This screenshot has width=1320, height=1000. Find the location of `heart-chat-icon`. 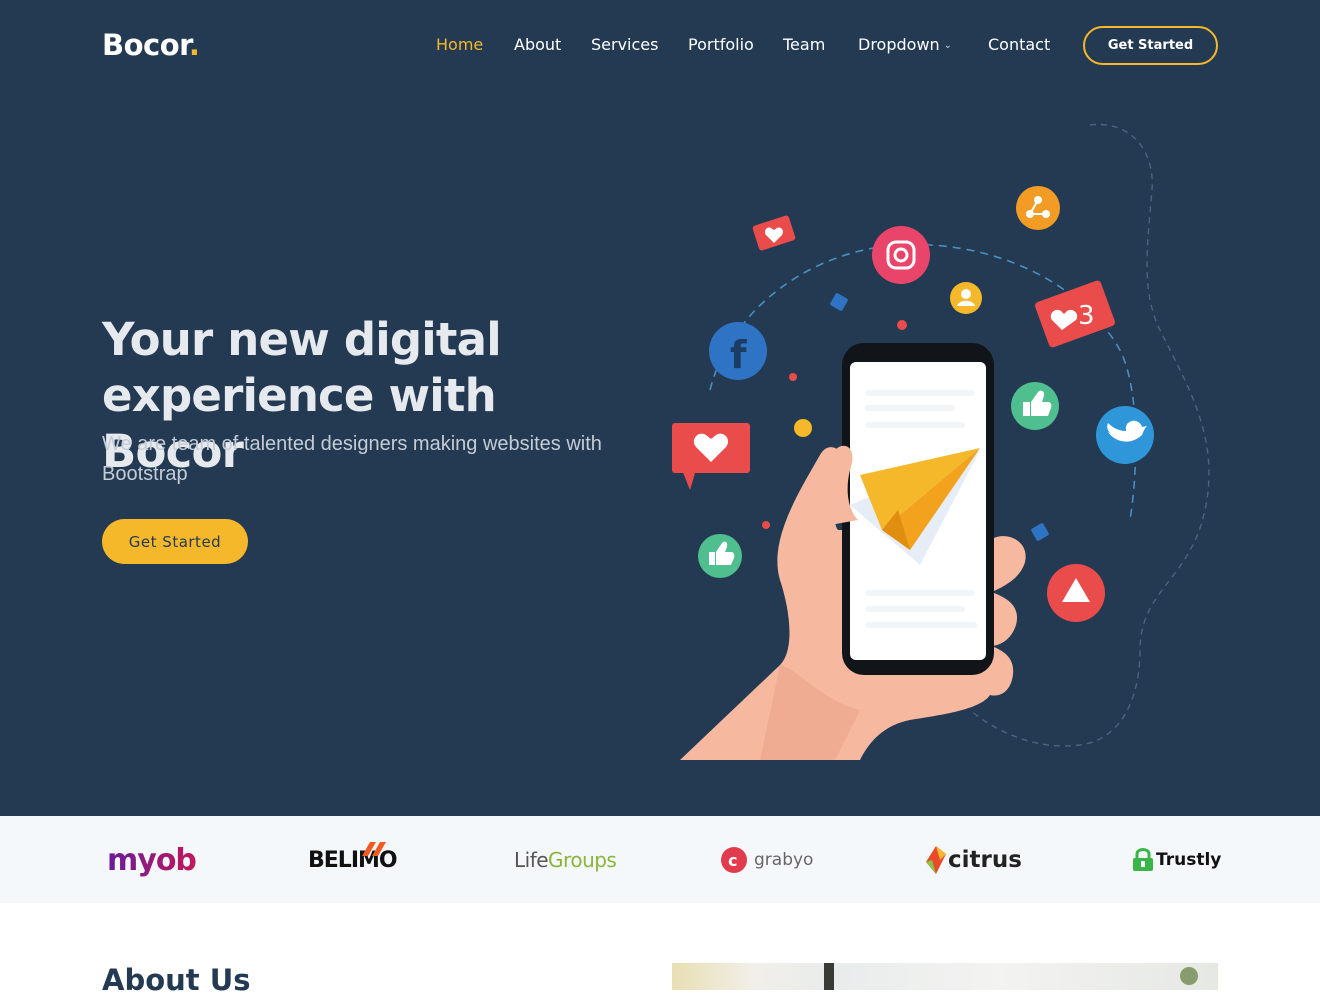

heart-chat-icon is located at coordinates (711, 456).